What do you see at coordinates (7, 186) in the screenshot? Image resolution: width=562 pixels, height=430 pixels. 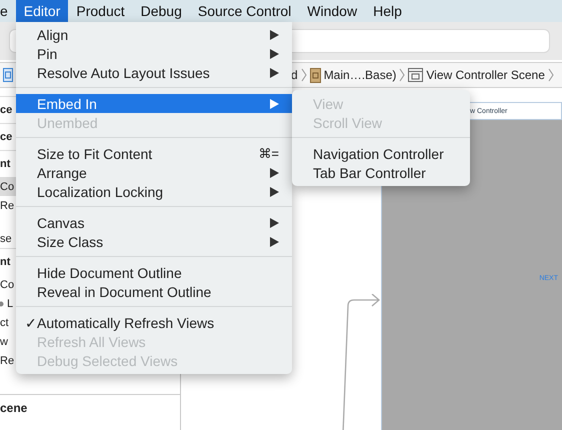 I see `outline-label: Co` at bounding box center [7, 186].